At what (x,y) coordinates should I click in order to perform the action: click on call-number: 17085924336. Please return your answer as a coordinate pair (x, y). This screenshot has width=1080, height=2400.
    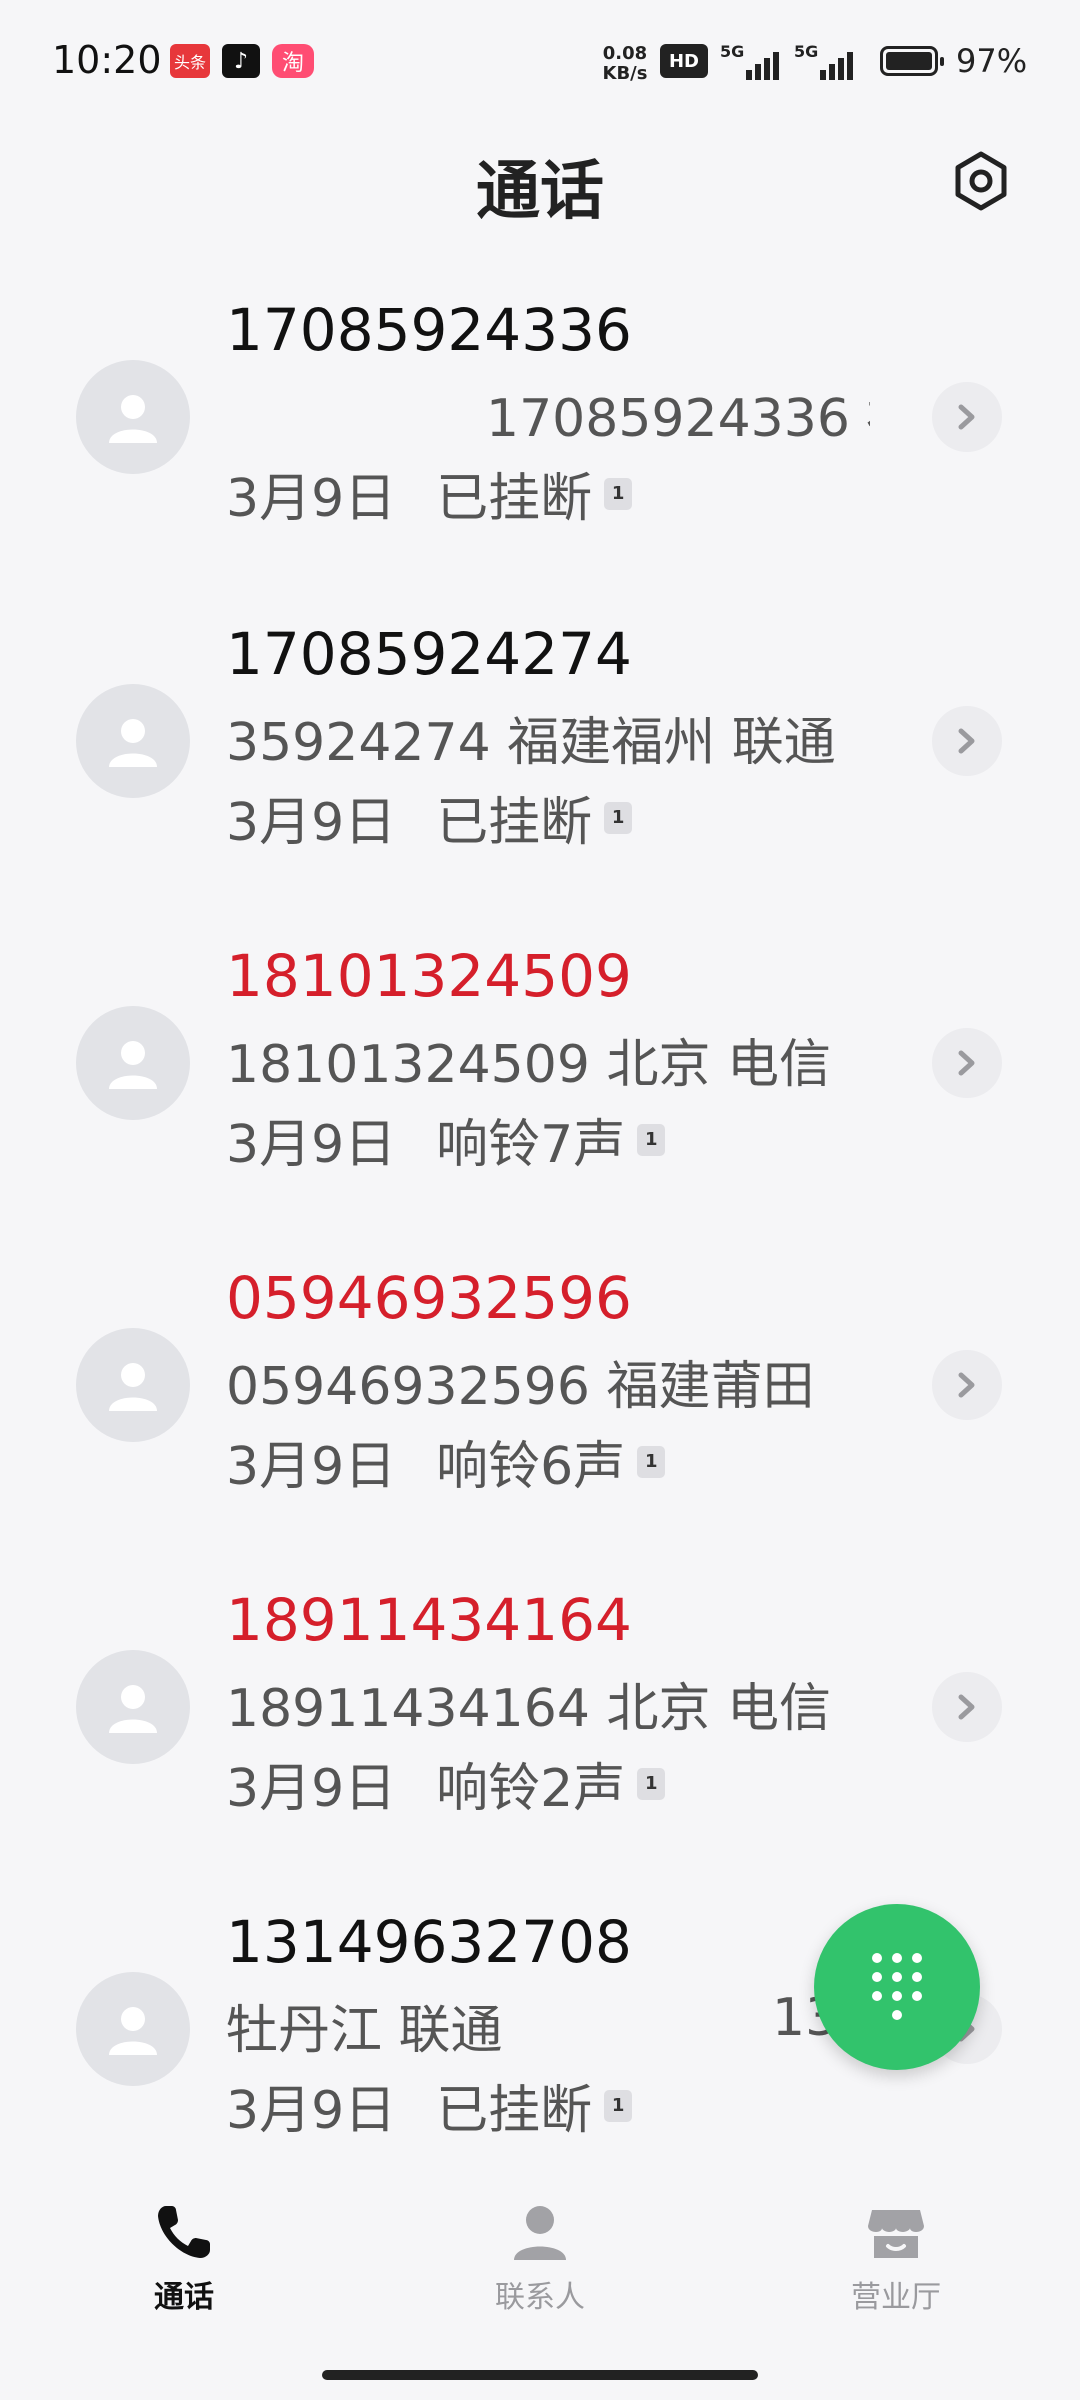
    Looking at the image, I should click on (429, 330).